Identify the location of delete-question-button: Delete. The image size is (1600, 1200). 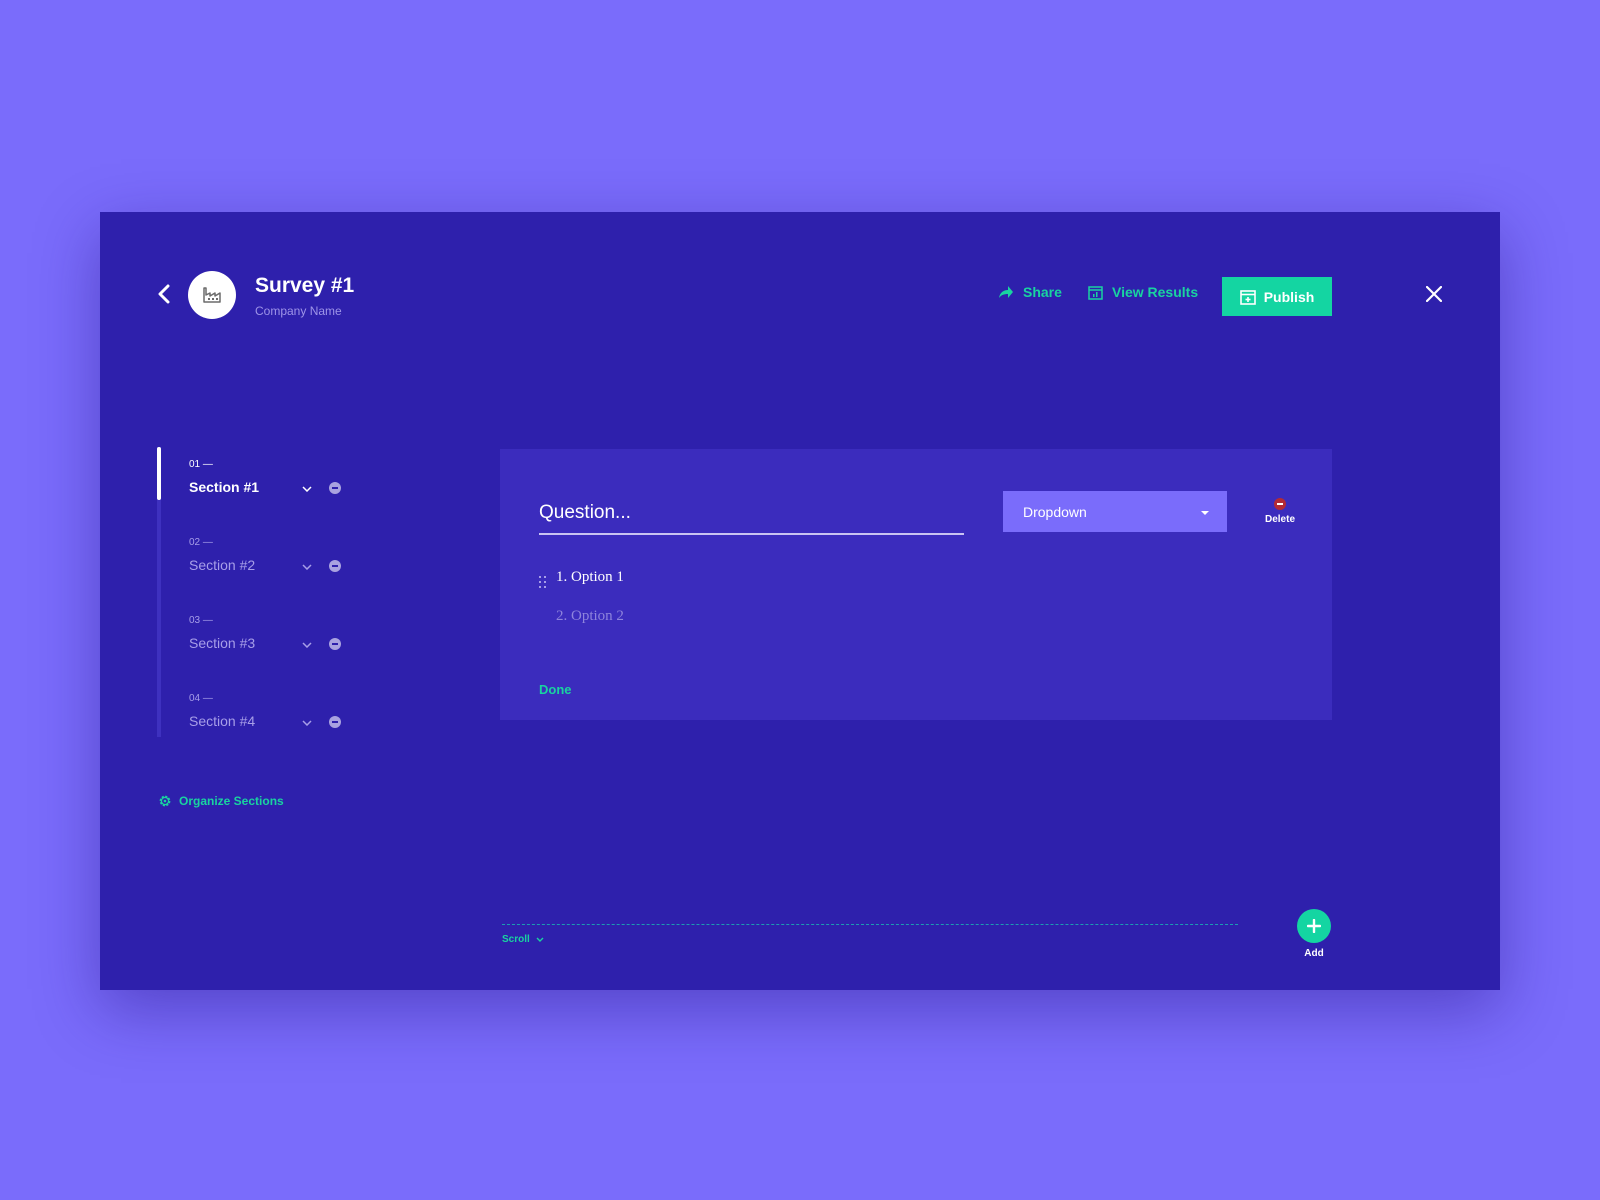
(1280, 514).